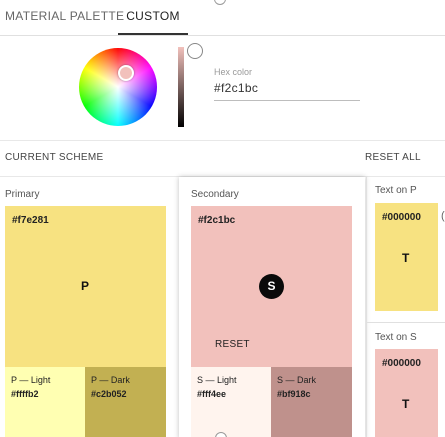  What do you see at coordinates (25, 394) in the screenshot?
I see `primary-light-hex: #ffffb2` at bounding box center [25, 394].